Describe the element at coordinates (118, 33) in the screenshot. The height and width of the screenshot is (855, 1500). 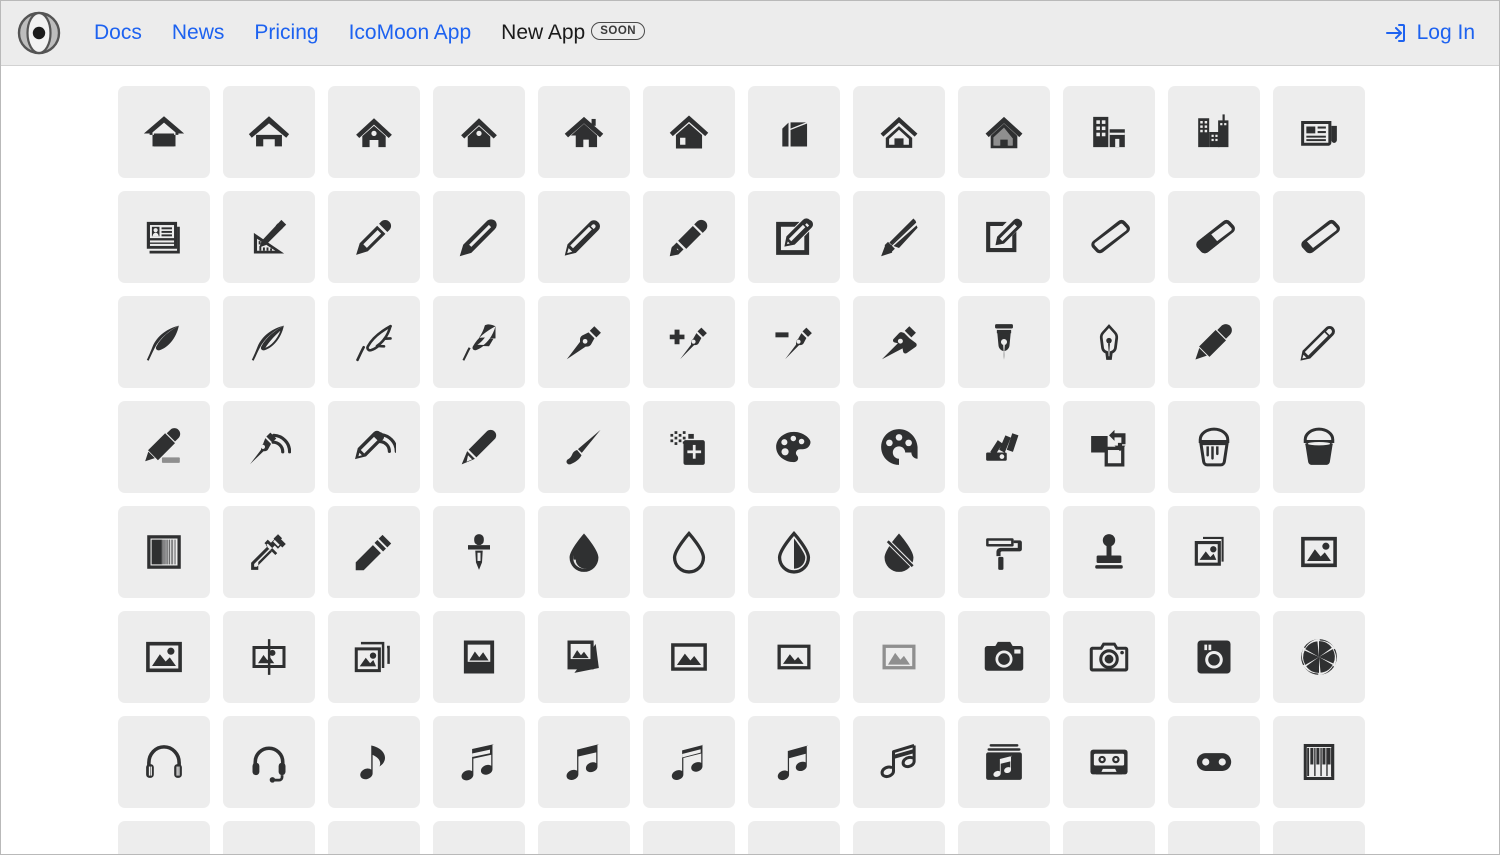
I see `nav-item-docs: Docs` at that location.